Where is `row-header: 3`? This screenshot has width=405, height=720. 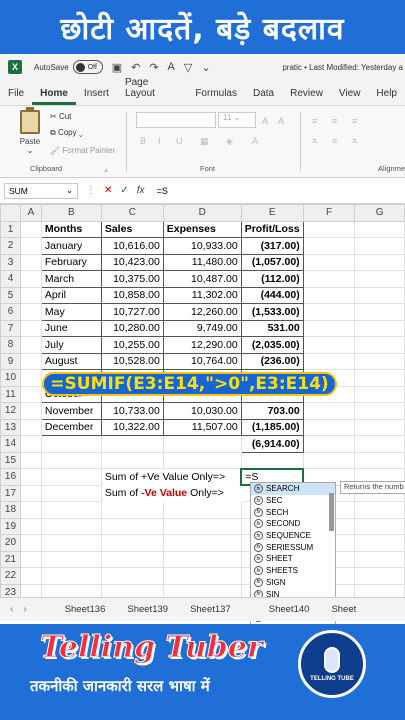 row-header: 3 is located at coordinates (10, 262).